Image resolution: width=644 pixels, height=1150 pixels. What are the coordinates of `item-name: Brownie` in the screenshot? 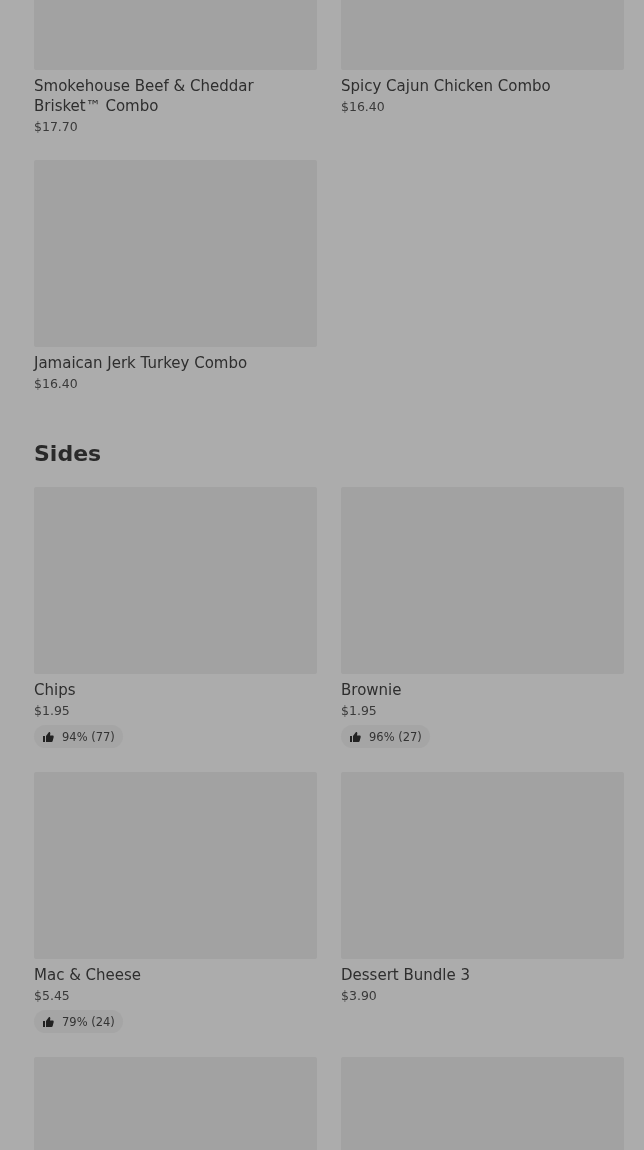 It's located at (482, 690).